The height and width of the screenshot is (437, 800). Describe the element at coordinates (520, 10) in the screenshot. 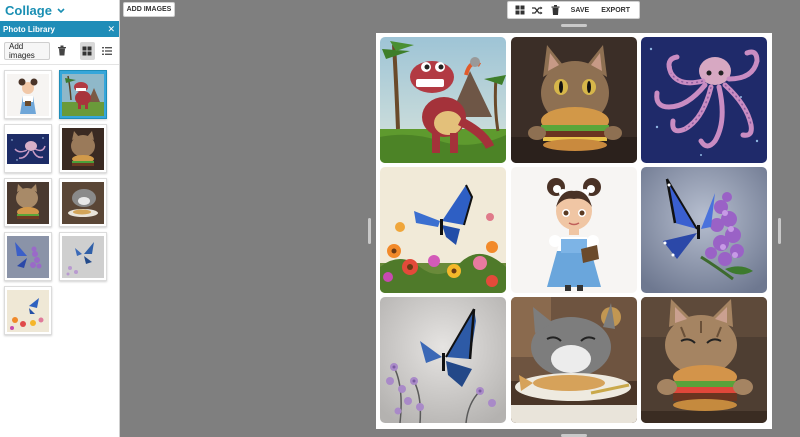

I see `layout-grid-icon` at that location.